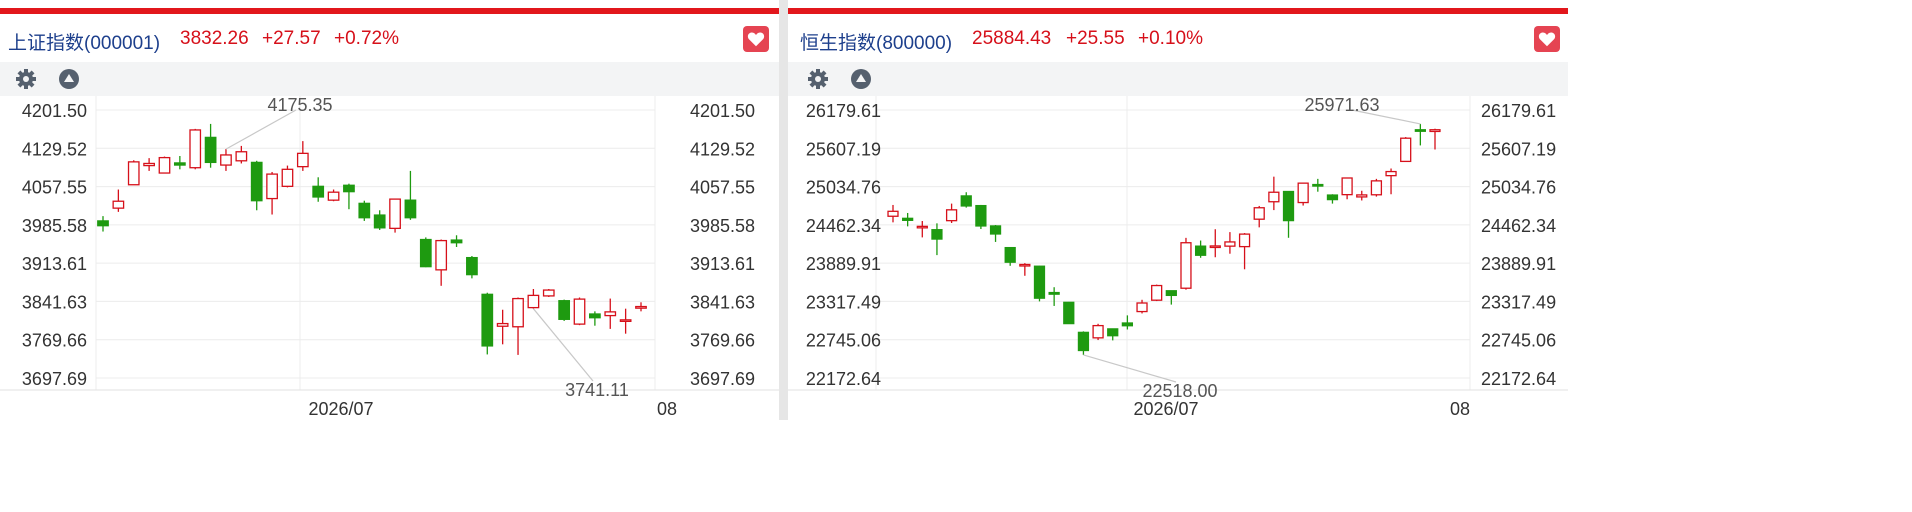 The height and width of the screenshot is (512, 1912). What do you see at coordinates (876, 41) in the screenshot?
I see `index-name: 恒生指数(800000)` at bounding box center [876, 41].